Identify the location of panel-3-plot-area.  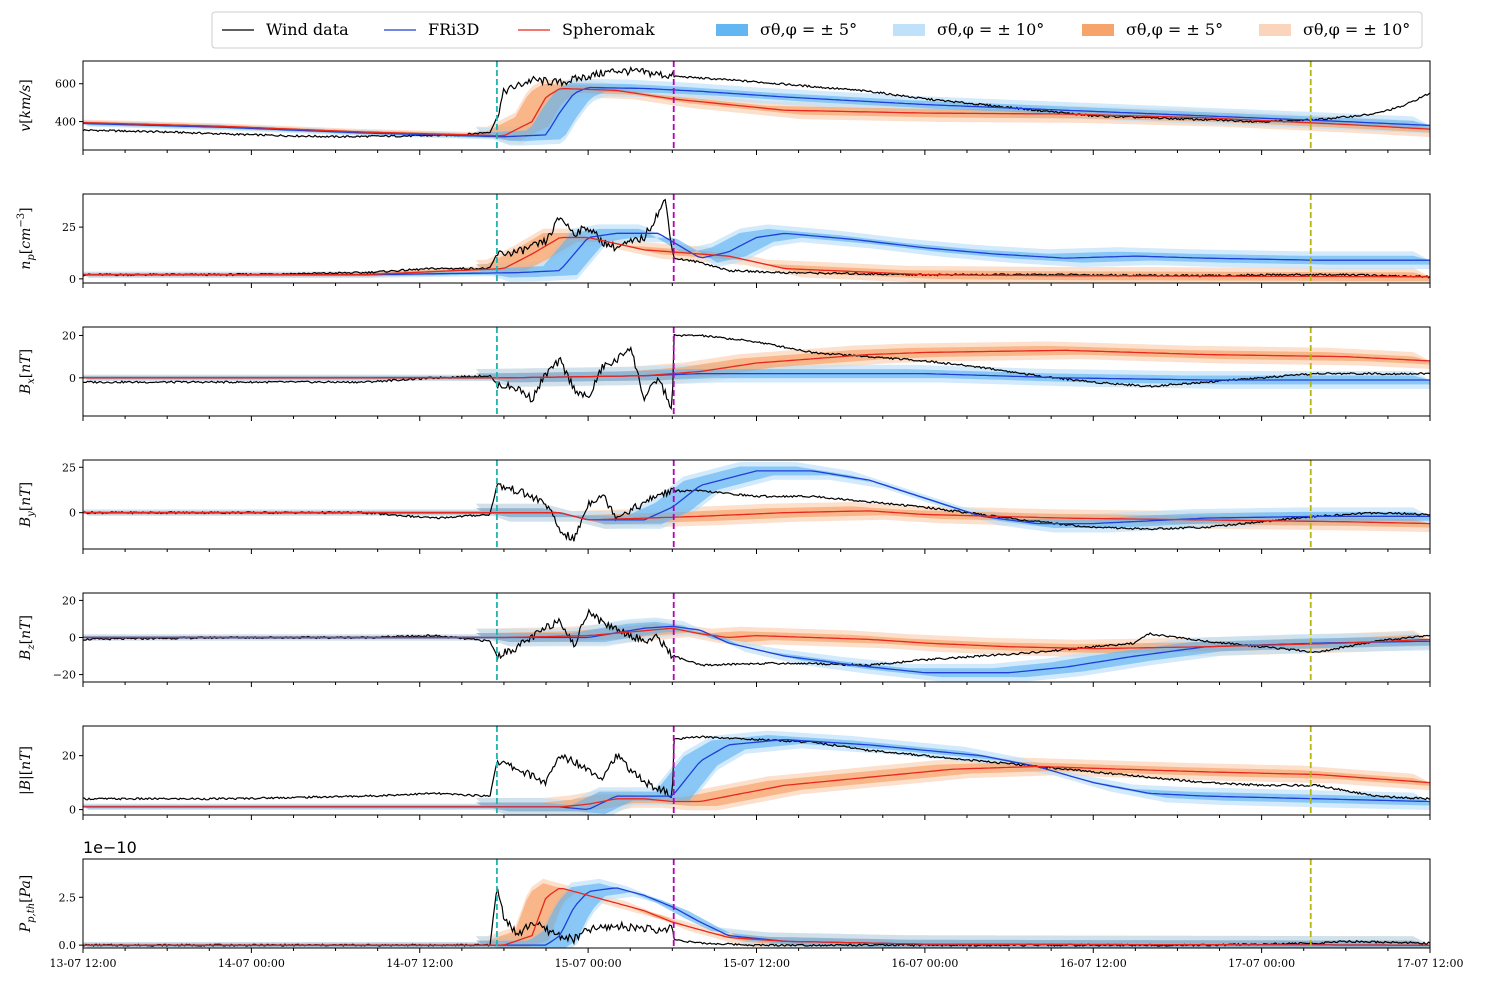
(756, 372).